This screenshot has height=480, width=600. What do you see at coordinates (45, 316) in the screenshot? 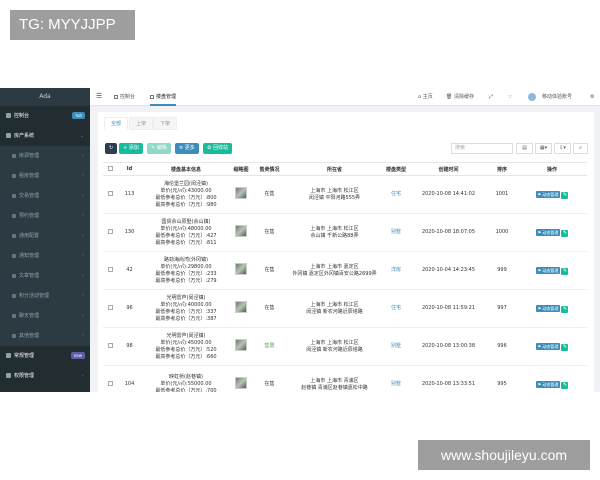
I see `sidebar-item: 聊天管理 ‹` at bounding box center [45, 316].